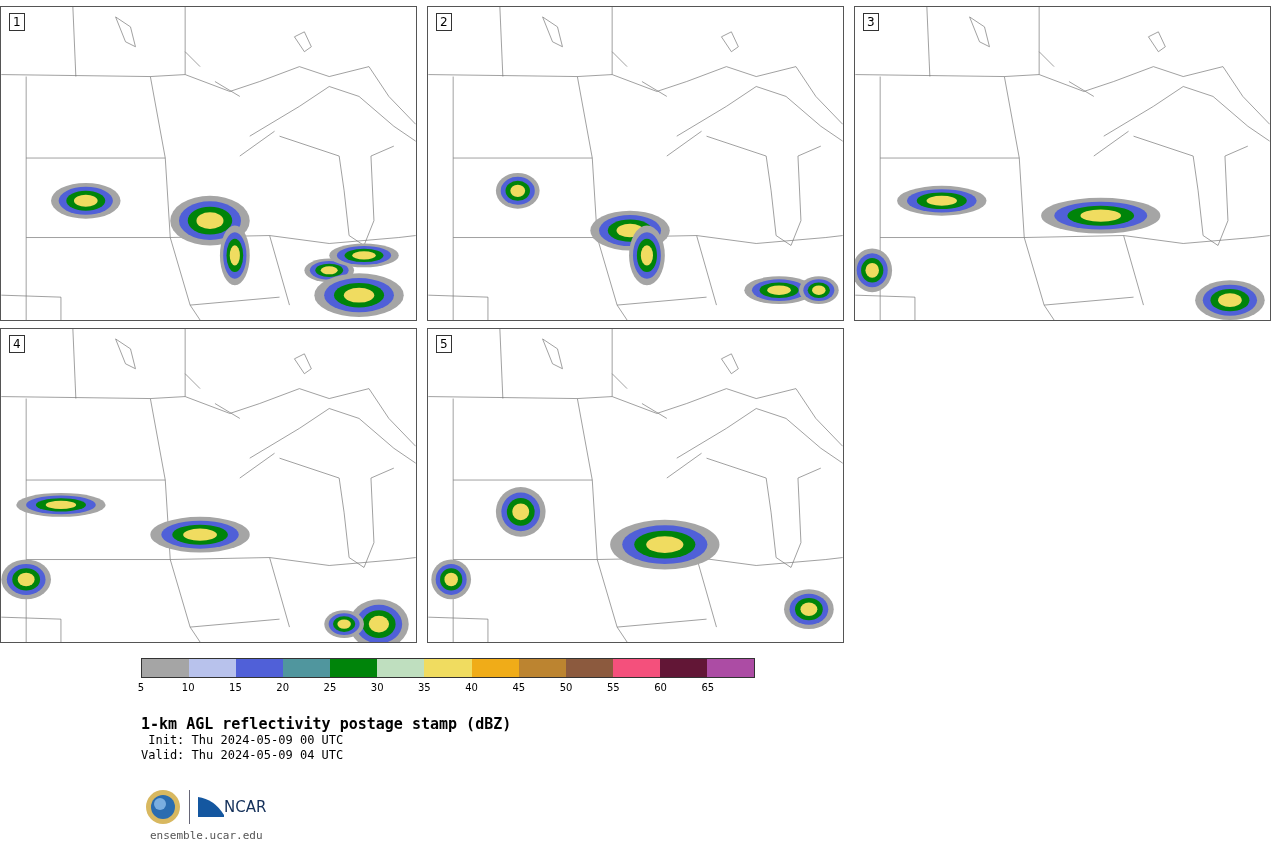 This screenshot has height=844, width=1280. Describe the element at coordinates (17, 344) in the screenshot. I see `panel-number: 4` at that location.